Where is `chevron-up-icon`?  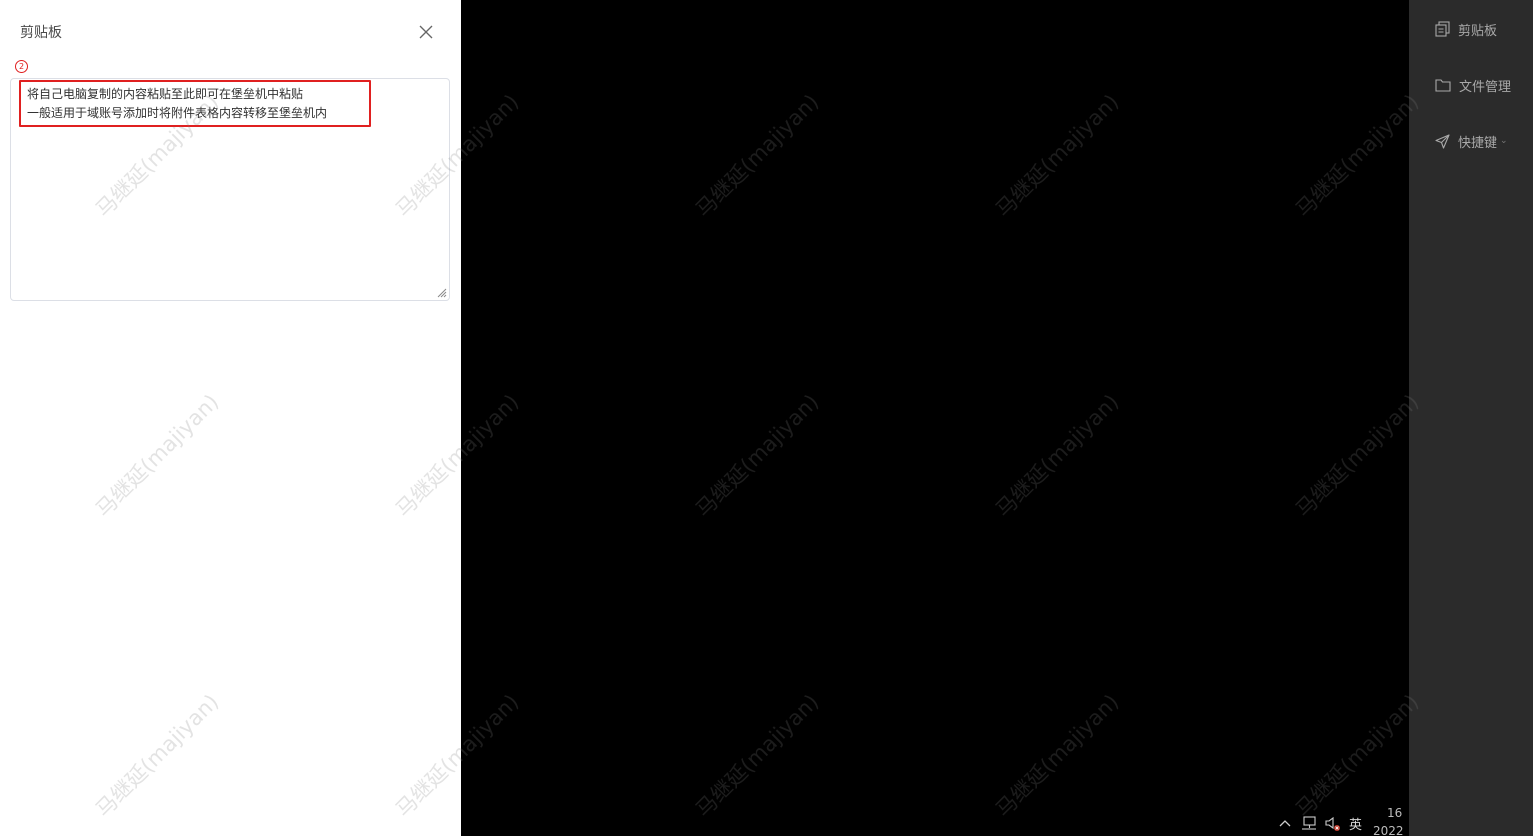 chevron-up-icon is located at coordinates (1285, 823).